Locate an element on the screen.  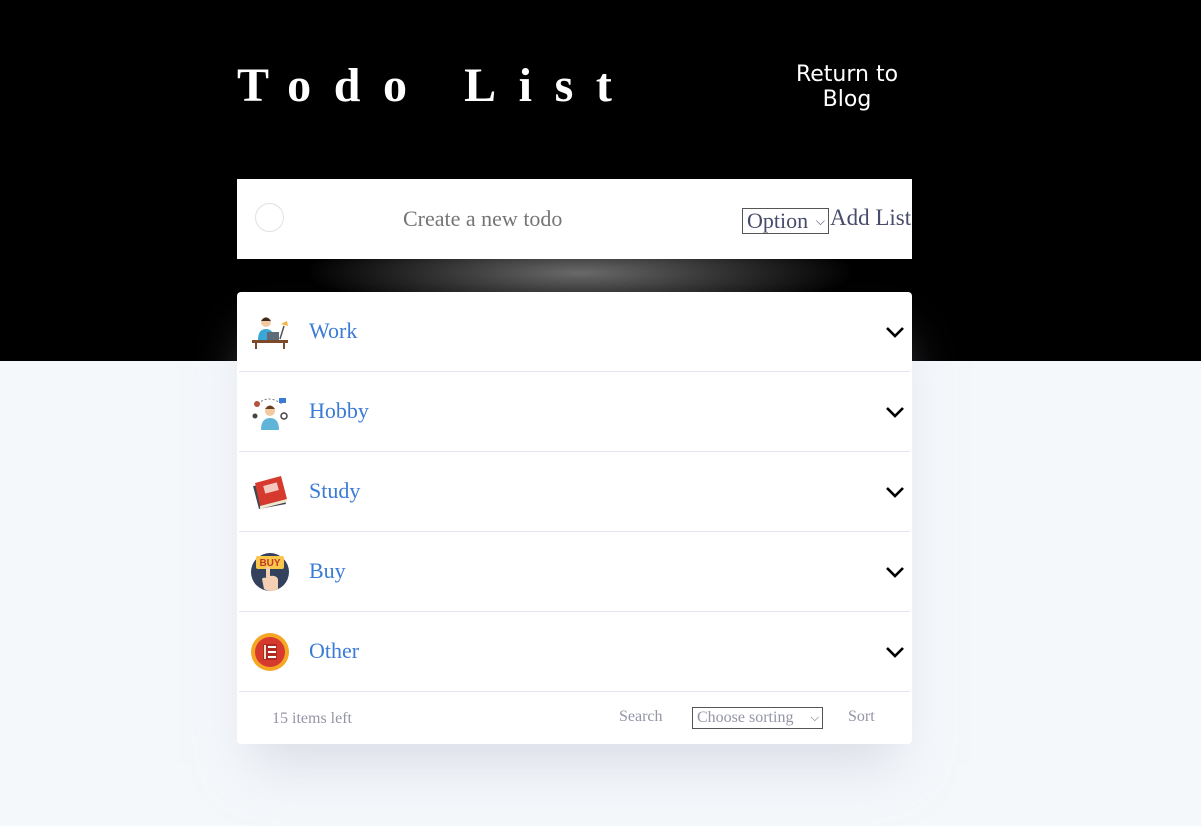
work-desk-icon is located at coordinates (270, 332).